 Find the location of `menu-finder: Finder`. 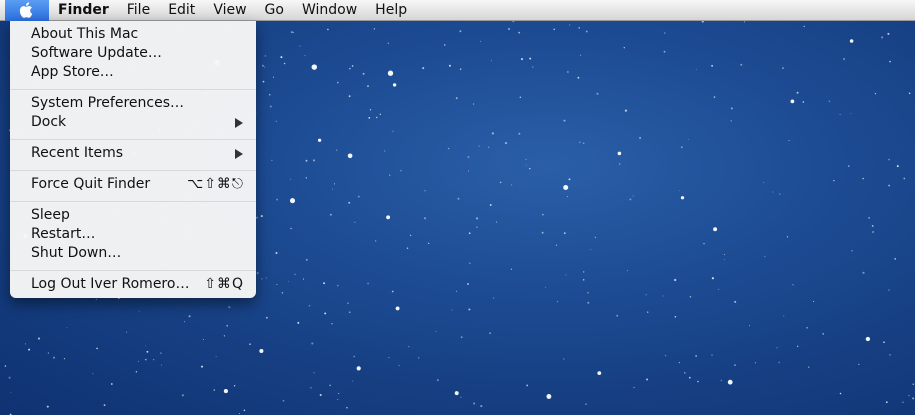

menu-finder: Finder is located at coordinates (83, 10).